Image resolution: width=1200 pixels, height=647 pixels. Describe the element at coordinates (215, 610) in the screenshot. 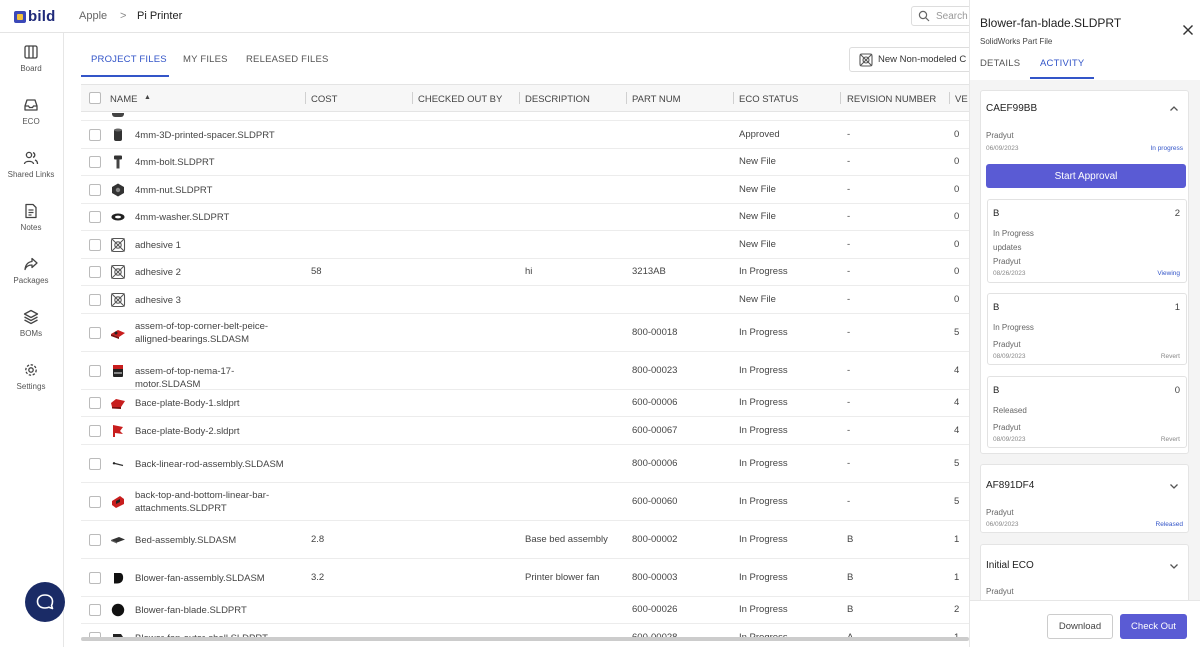

I see `file-name: Blower-fan-blade.SLDPRT` at that location.